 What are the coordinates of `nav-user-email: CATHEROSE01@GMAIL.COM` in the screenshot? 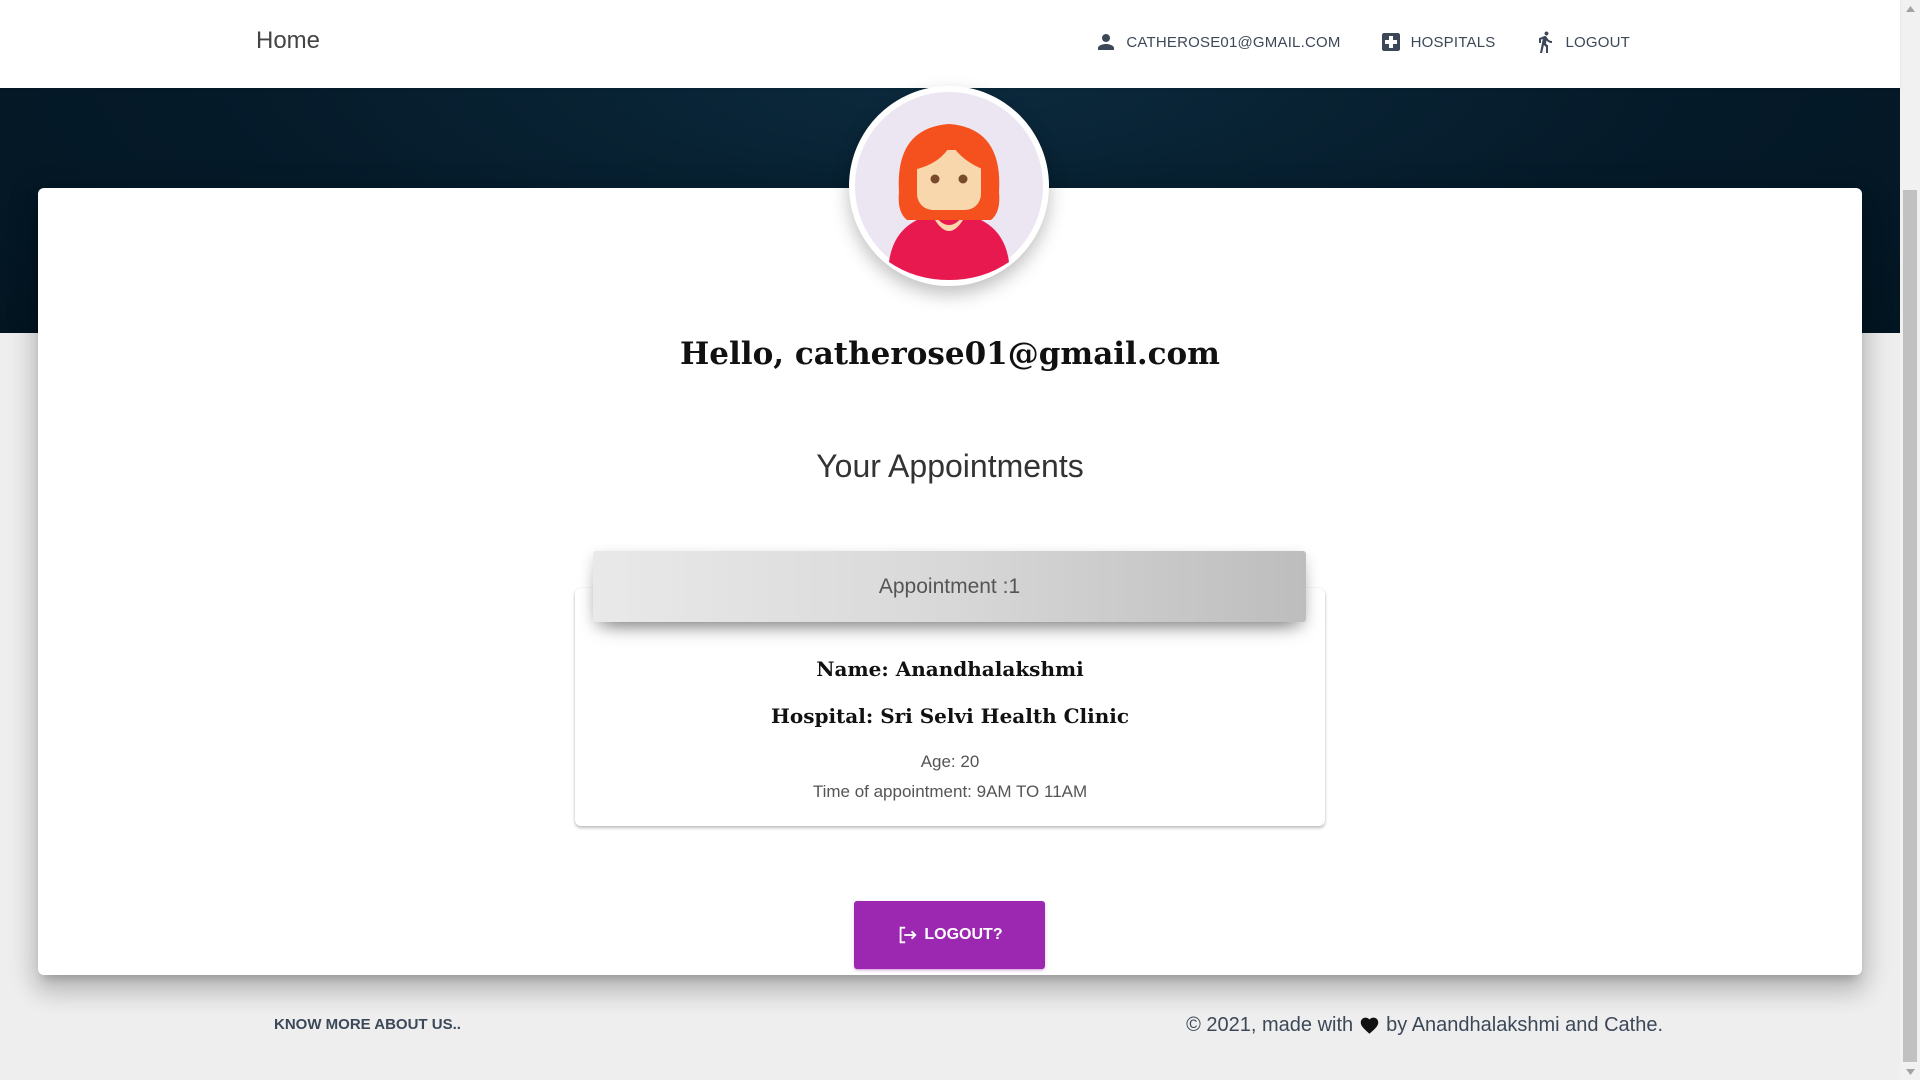 It's located at (1217, 42).